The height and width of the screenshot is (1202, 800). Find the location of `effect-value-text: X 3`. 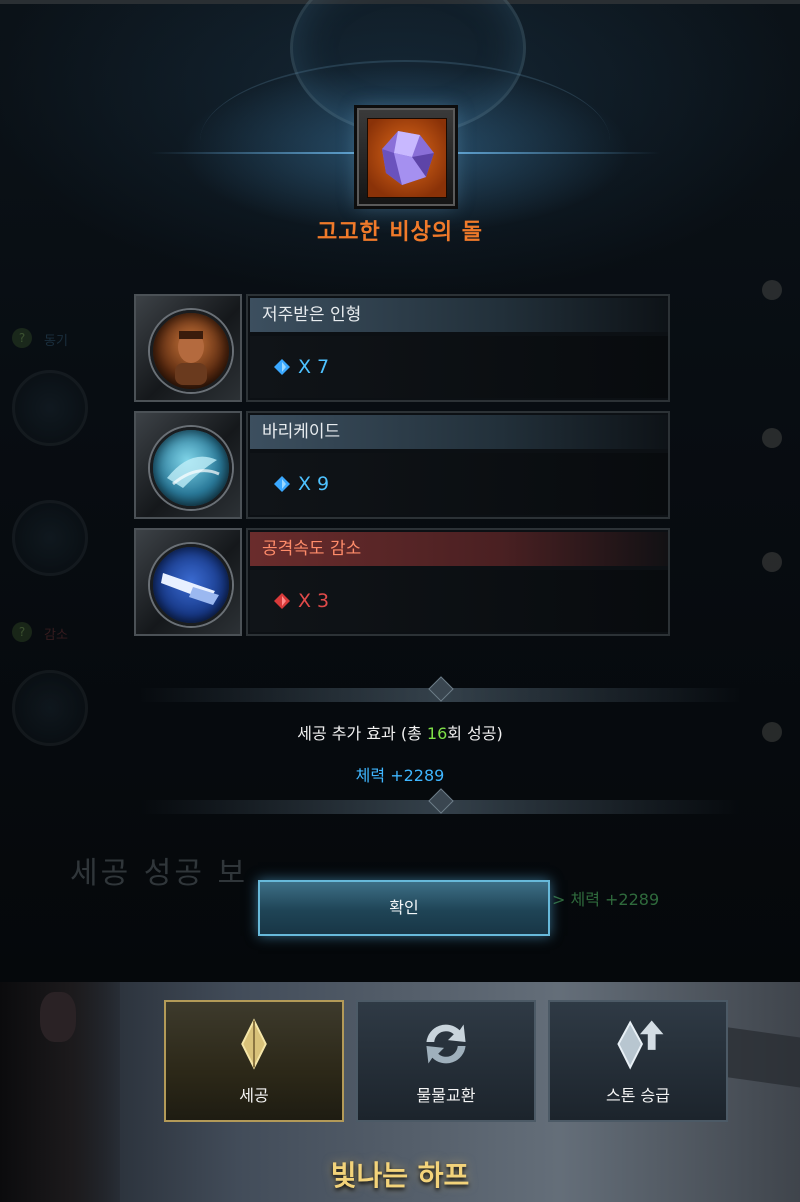

effect-value-text: X 3 is located at coordinates (314, 601).